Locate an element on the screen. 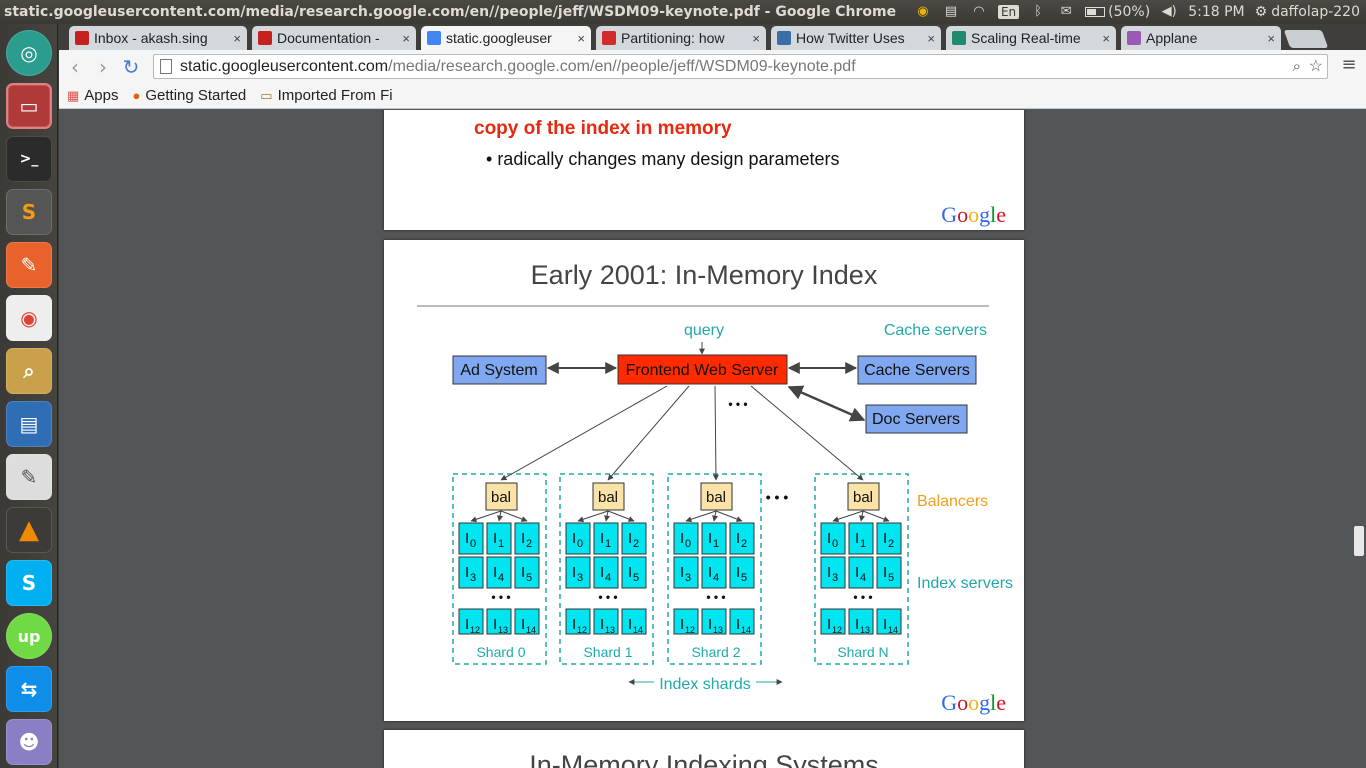 This screenshot has width=1366, height=768. file-manager-icon: ▭ is located at coordinates (29, 106).